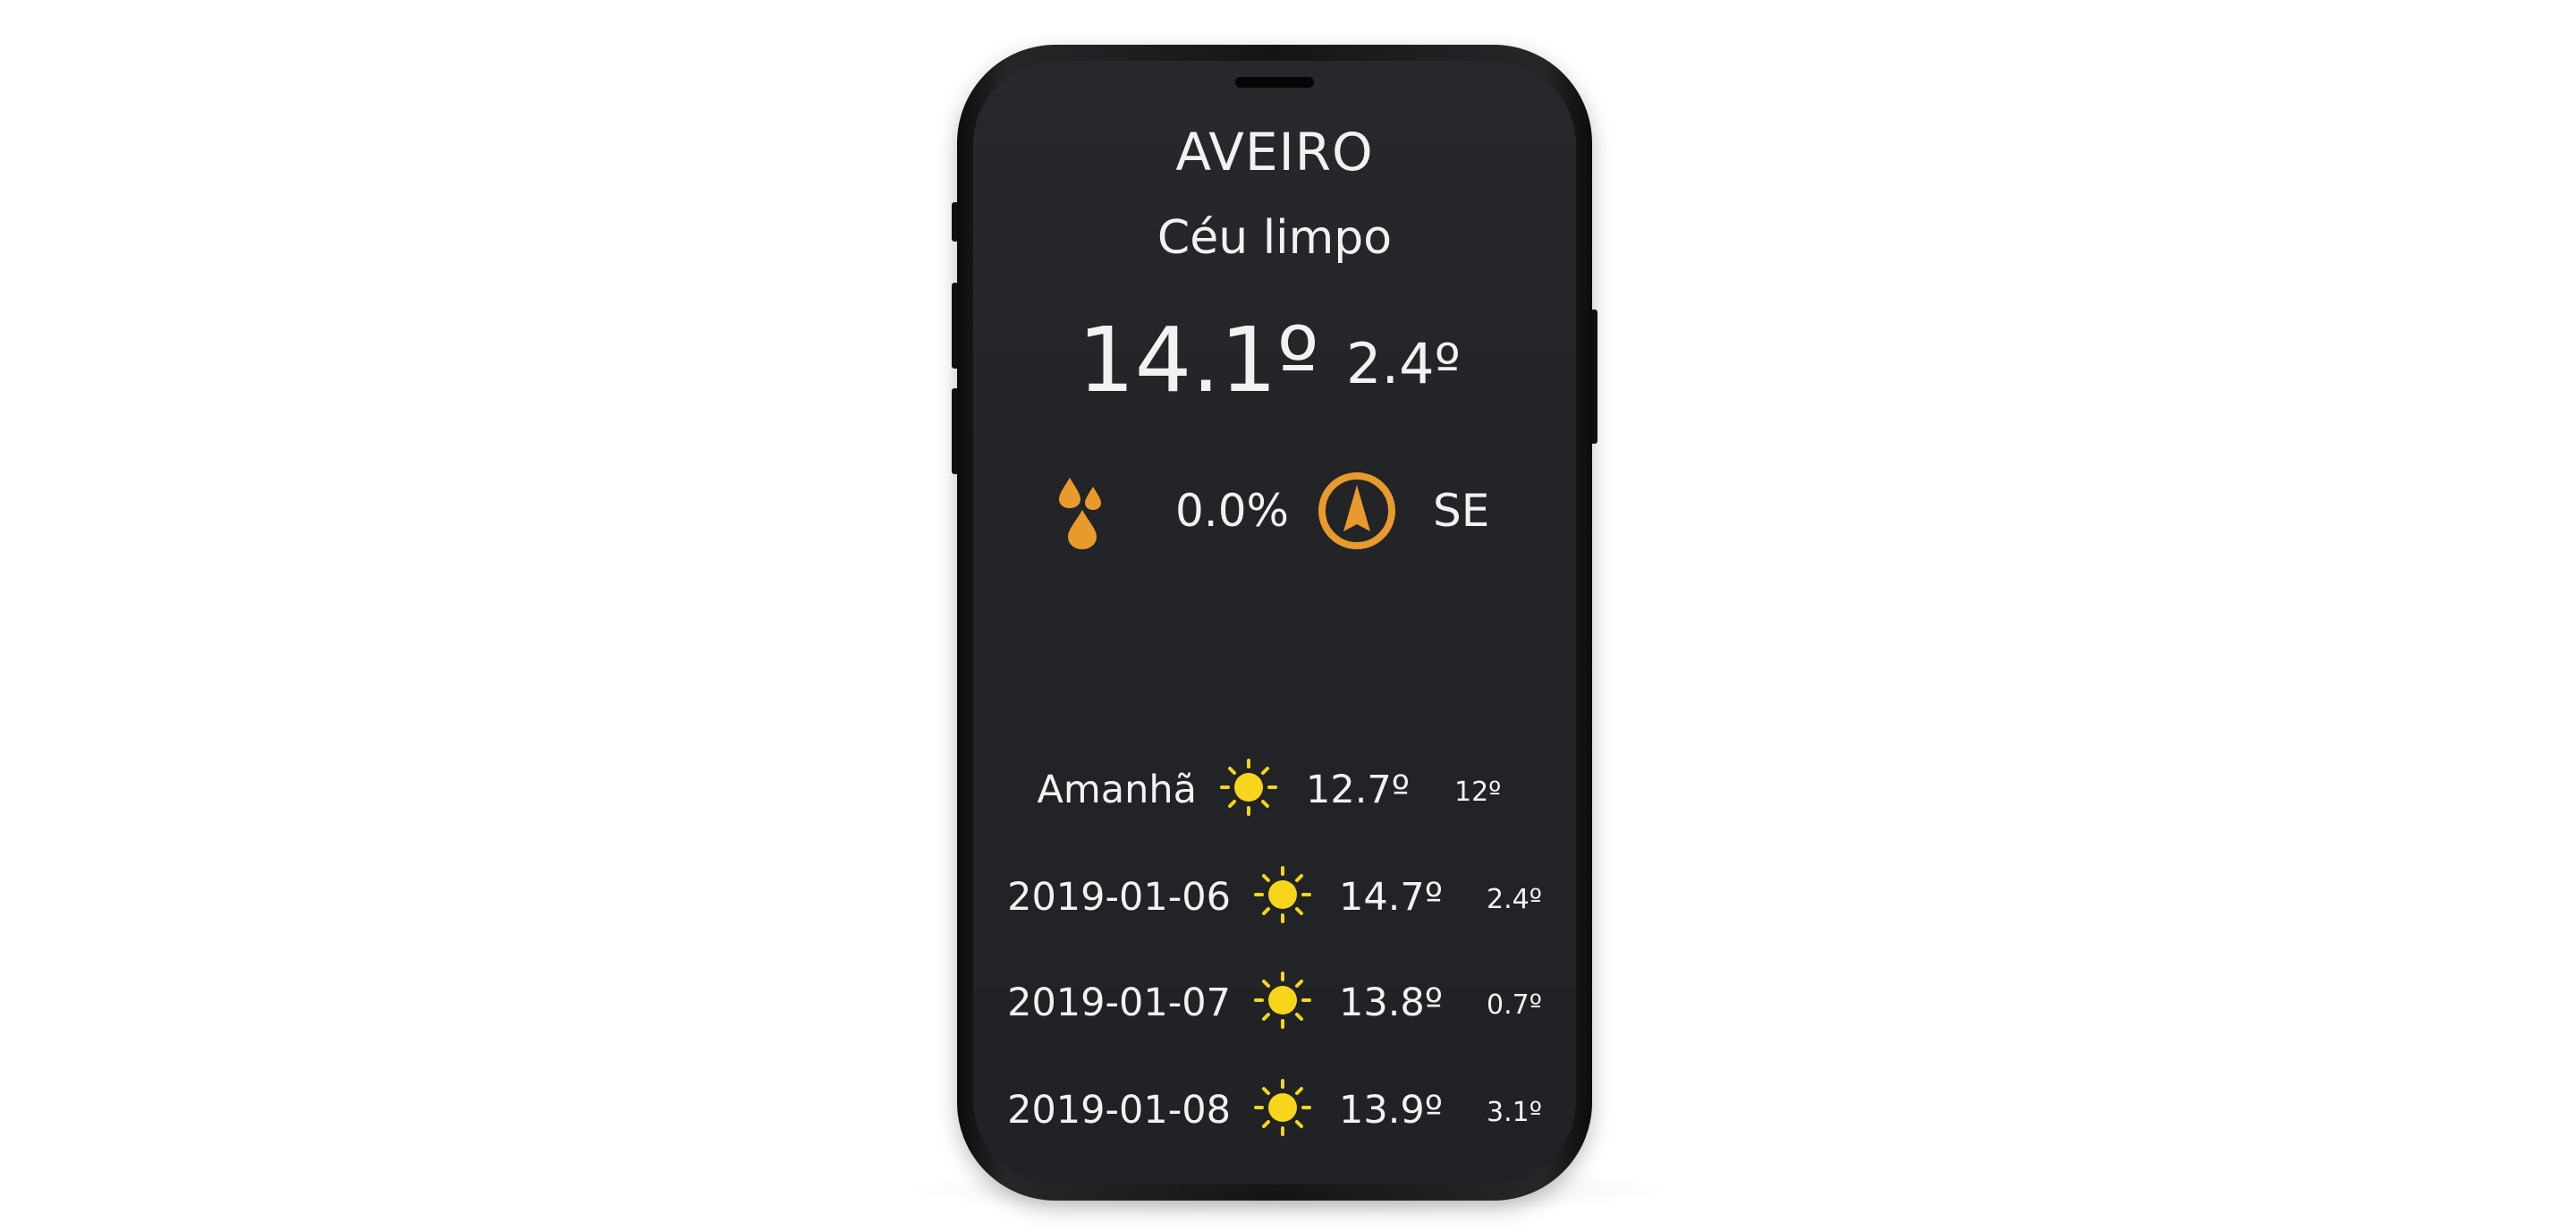 The width and height of the screenshot is (2576, 1231). Describe the element at coordinates (1514, 899) in the screenshot. I see `forecast-min-temp: 2.4º` at that location.